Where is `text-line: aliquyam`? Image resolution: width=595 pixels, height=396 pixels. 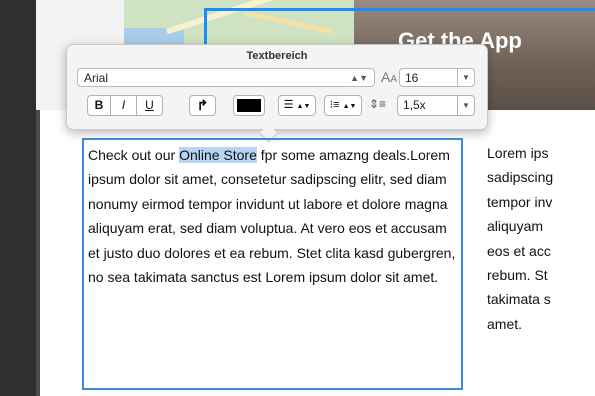
text-line: aliquyam is located at coordinates (515, 226).